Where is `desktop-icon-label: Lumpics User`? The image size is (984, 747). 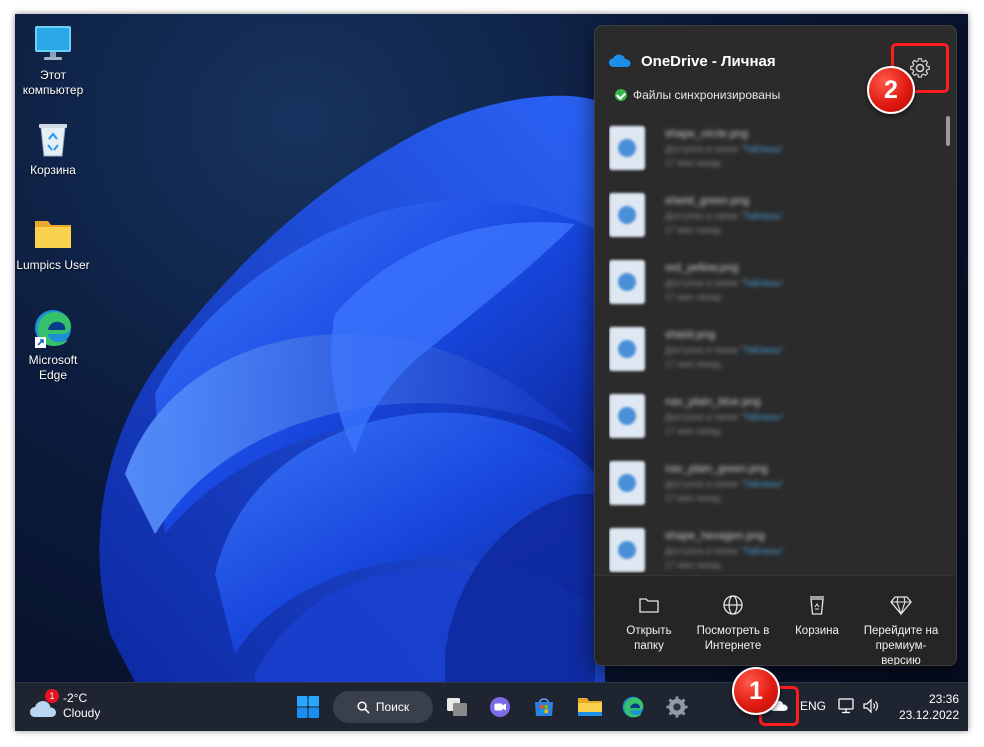
desktop-icon-label: Lumpics User is located at coordinates (53, 265).